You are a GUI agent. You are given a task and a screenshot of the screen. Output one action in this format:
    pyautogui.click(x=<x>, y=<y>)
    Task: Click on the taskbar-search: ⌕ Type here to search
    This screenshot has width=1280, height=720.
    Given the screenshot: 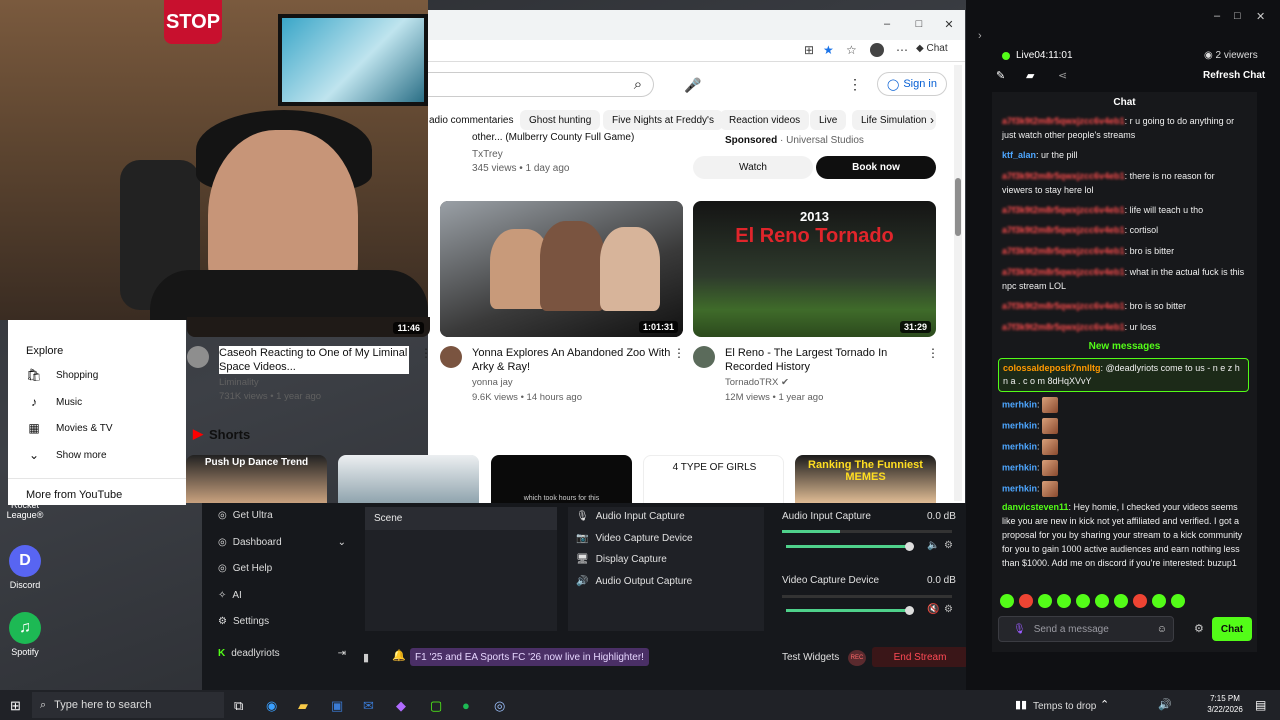 What is the action you would take?
    pyautogui.click(x=128, y=705)
    